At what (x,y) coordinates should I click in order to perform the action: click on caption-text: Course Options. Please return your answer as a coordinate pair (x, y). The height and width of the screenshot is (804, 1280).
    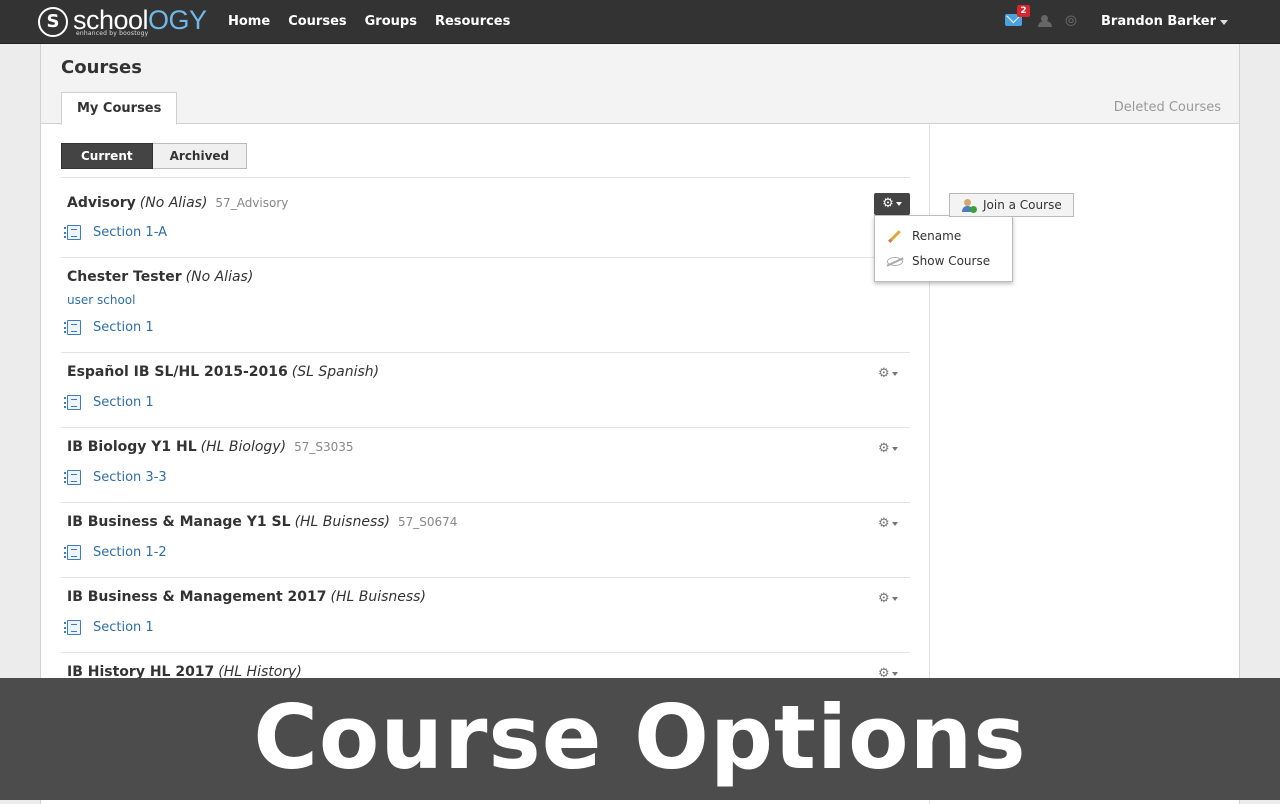
    Looking at the image, I should click on (640, 737).